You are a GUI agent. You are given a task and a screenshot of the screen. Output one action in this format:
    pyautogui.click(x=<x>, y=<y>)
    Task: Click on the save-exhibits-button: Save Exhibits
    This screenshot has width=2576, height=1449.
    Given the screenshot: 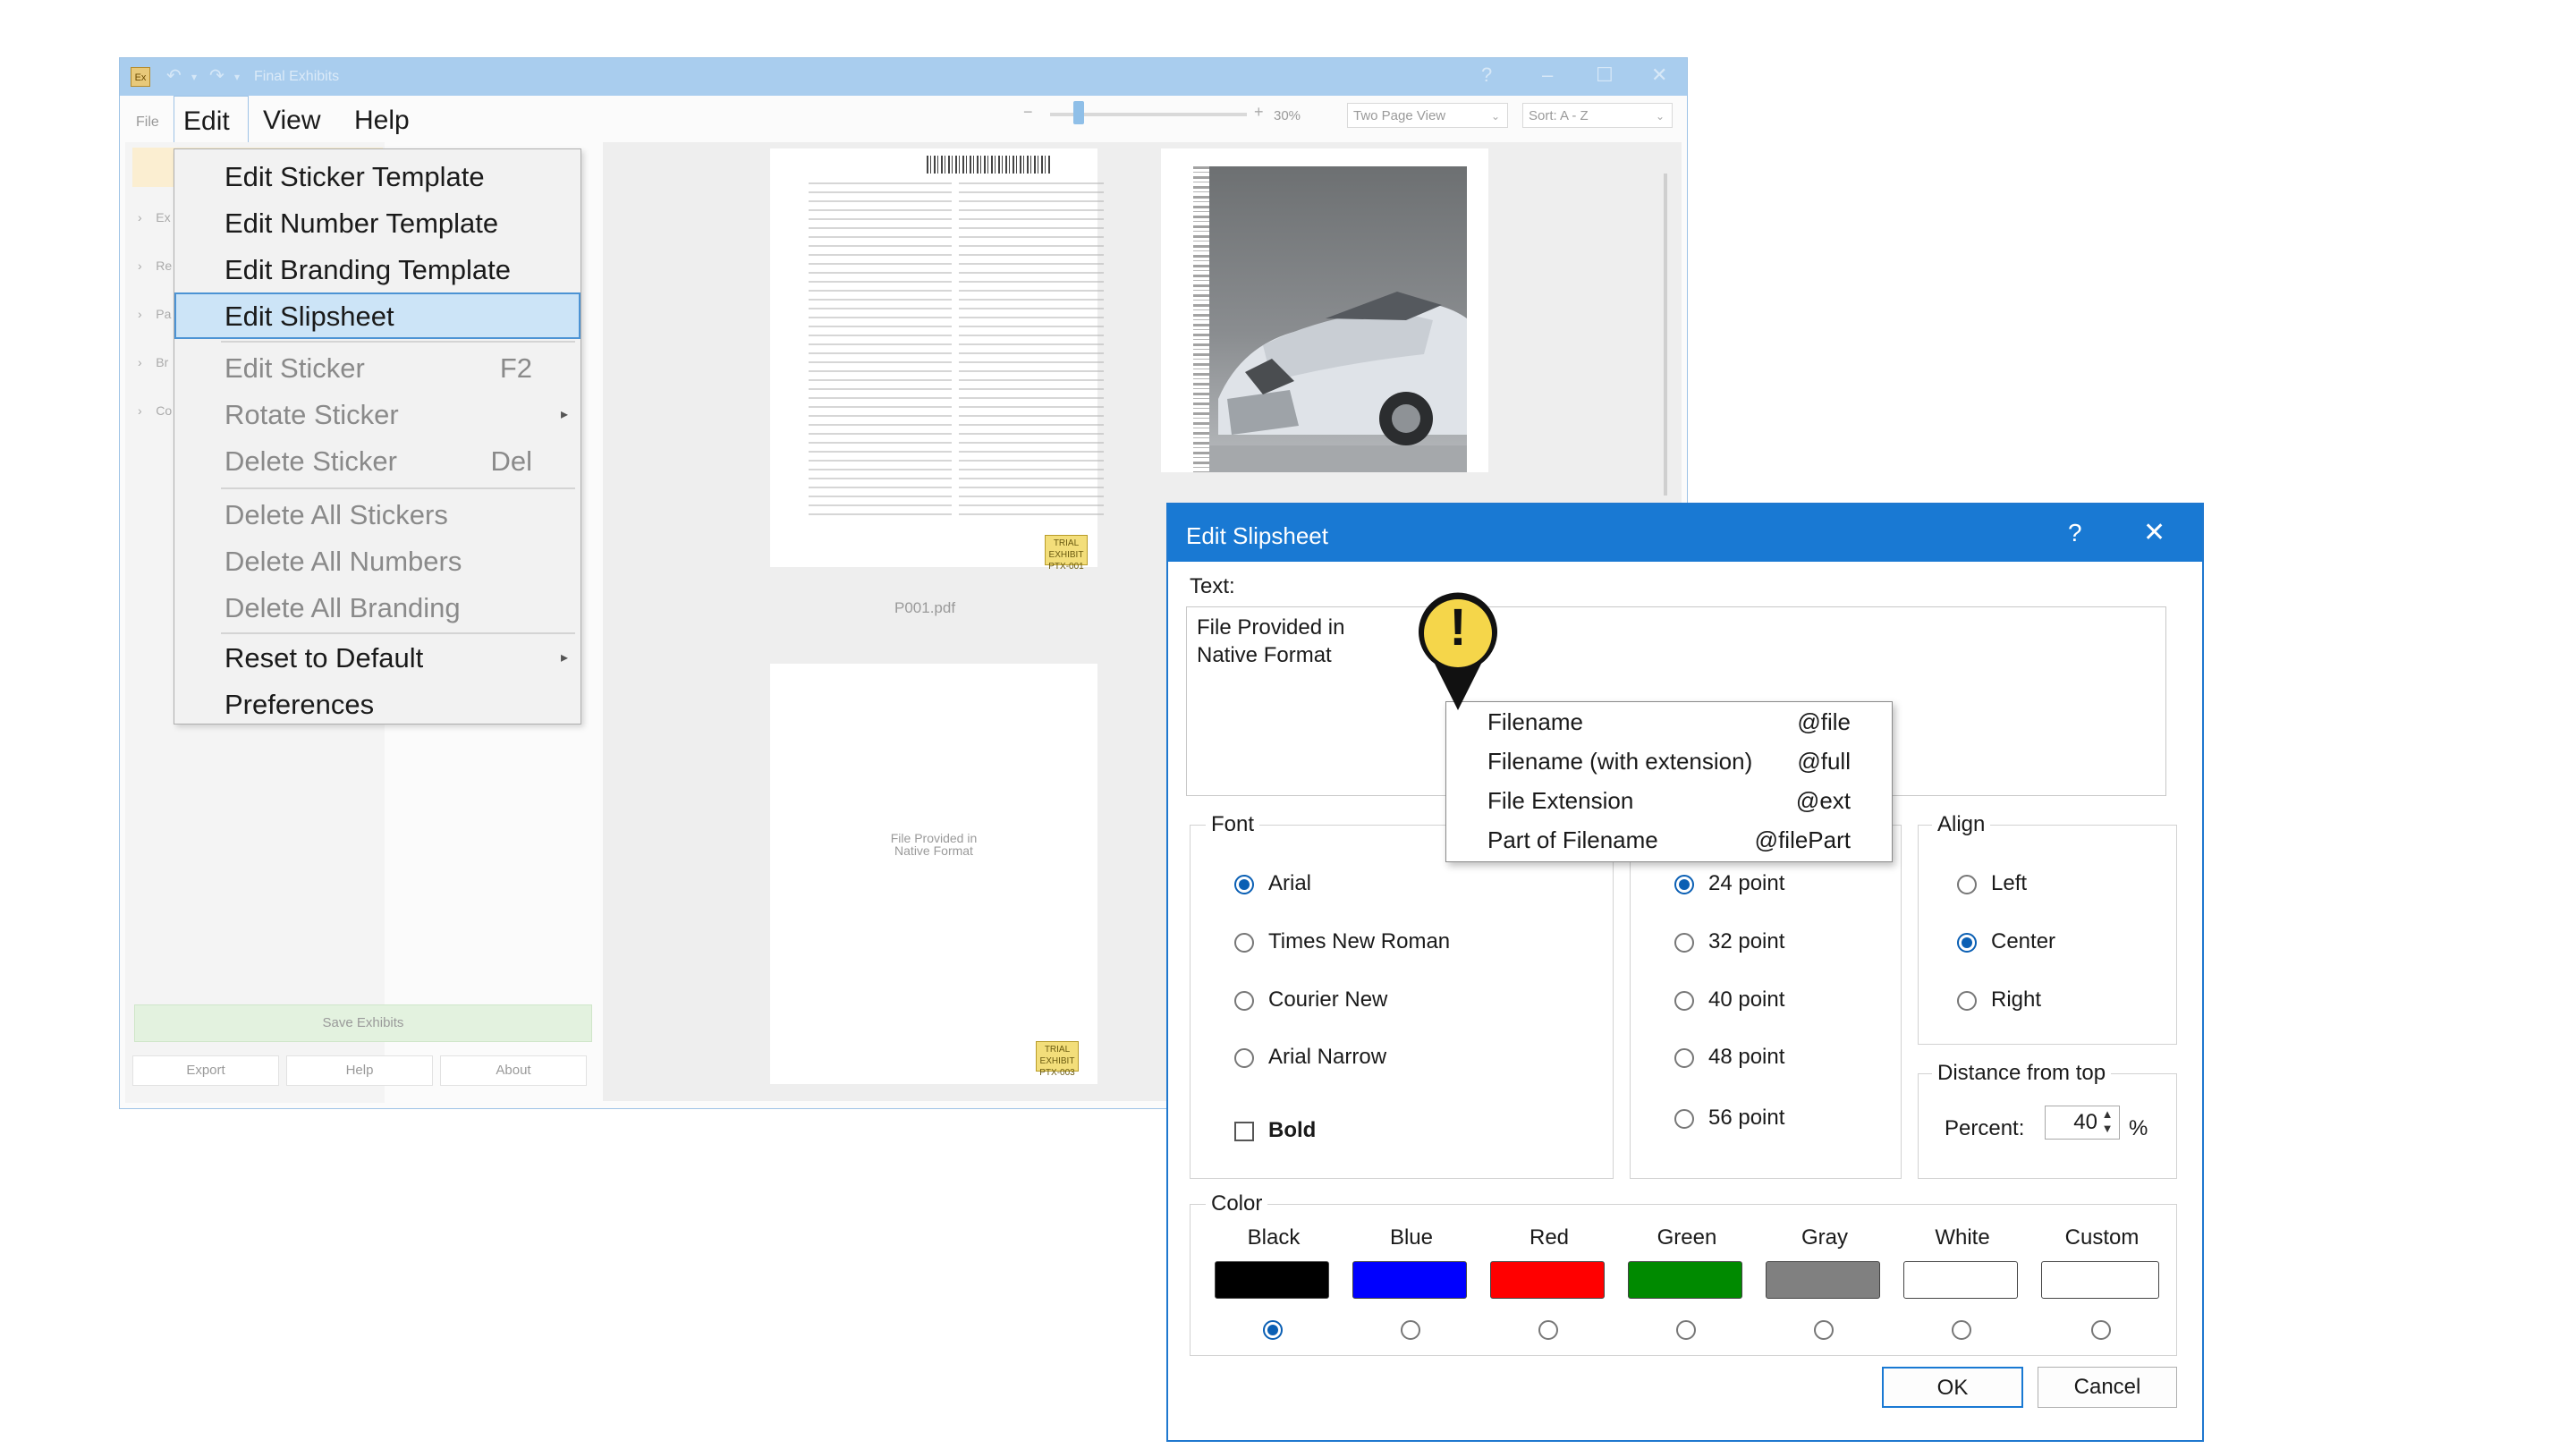 What is the action you would take?
    pyautogui.click(x=363, y=1023)
    